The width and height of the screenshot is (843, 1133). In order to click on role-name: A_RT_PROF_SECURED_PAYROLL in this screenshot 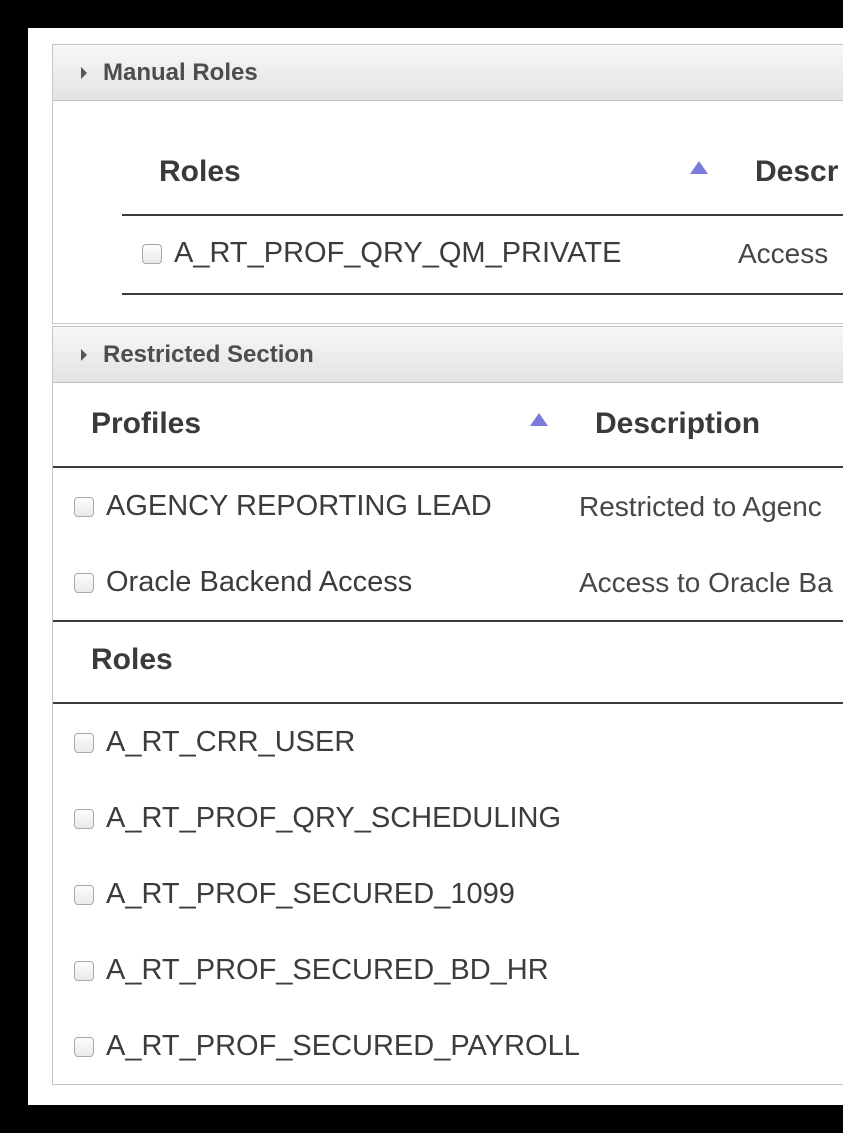, I will do `click(343, 1046)`.